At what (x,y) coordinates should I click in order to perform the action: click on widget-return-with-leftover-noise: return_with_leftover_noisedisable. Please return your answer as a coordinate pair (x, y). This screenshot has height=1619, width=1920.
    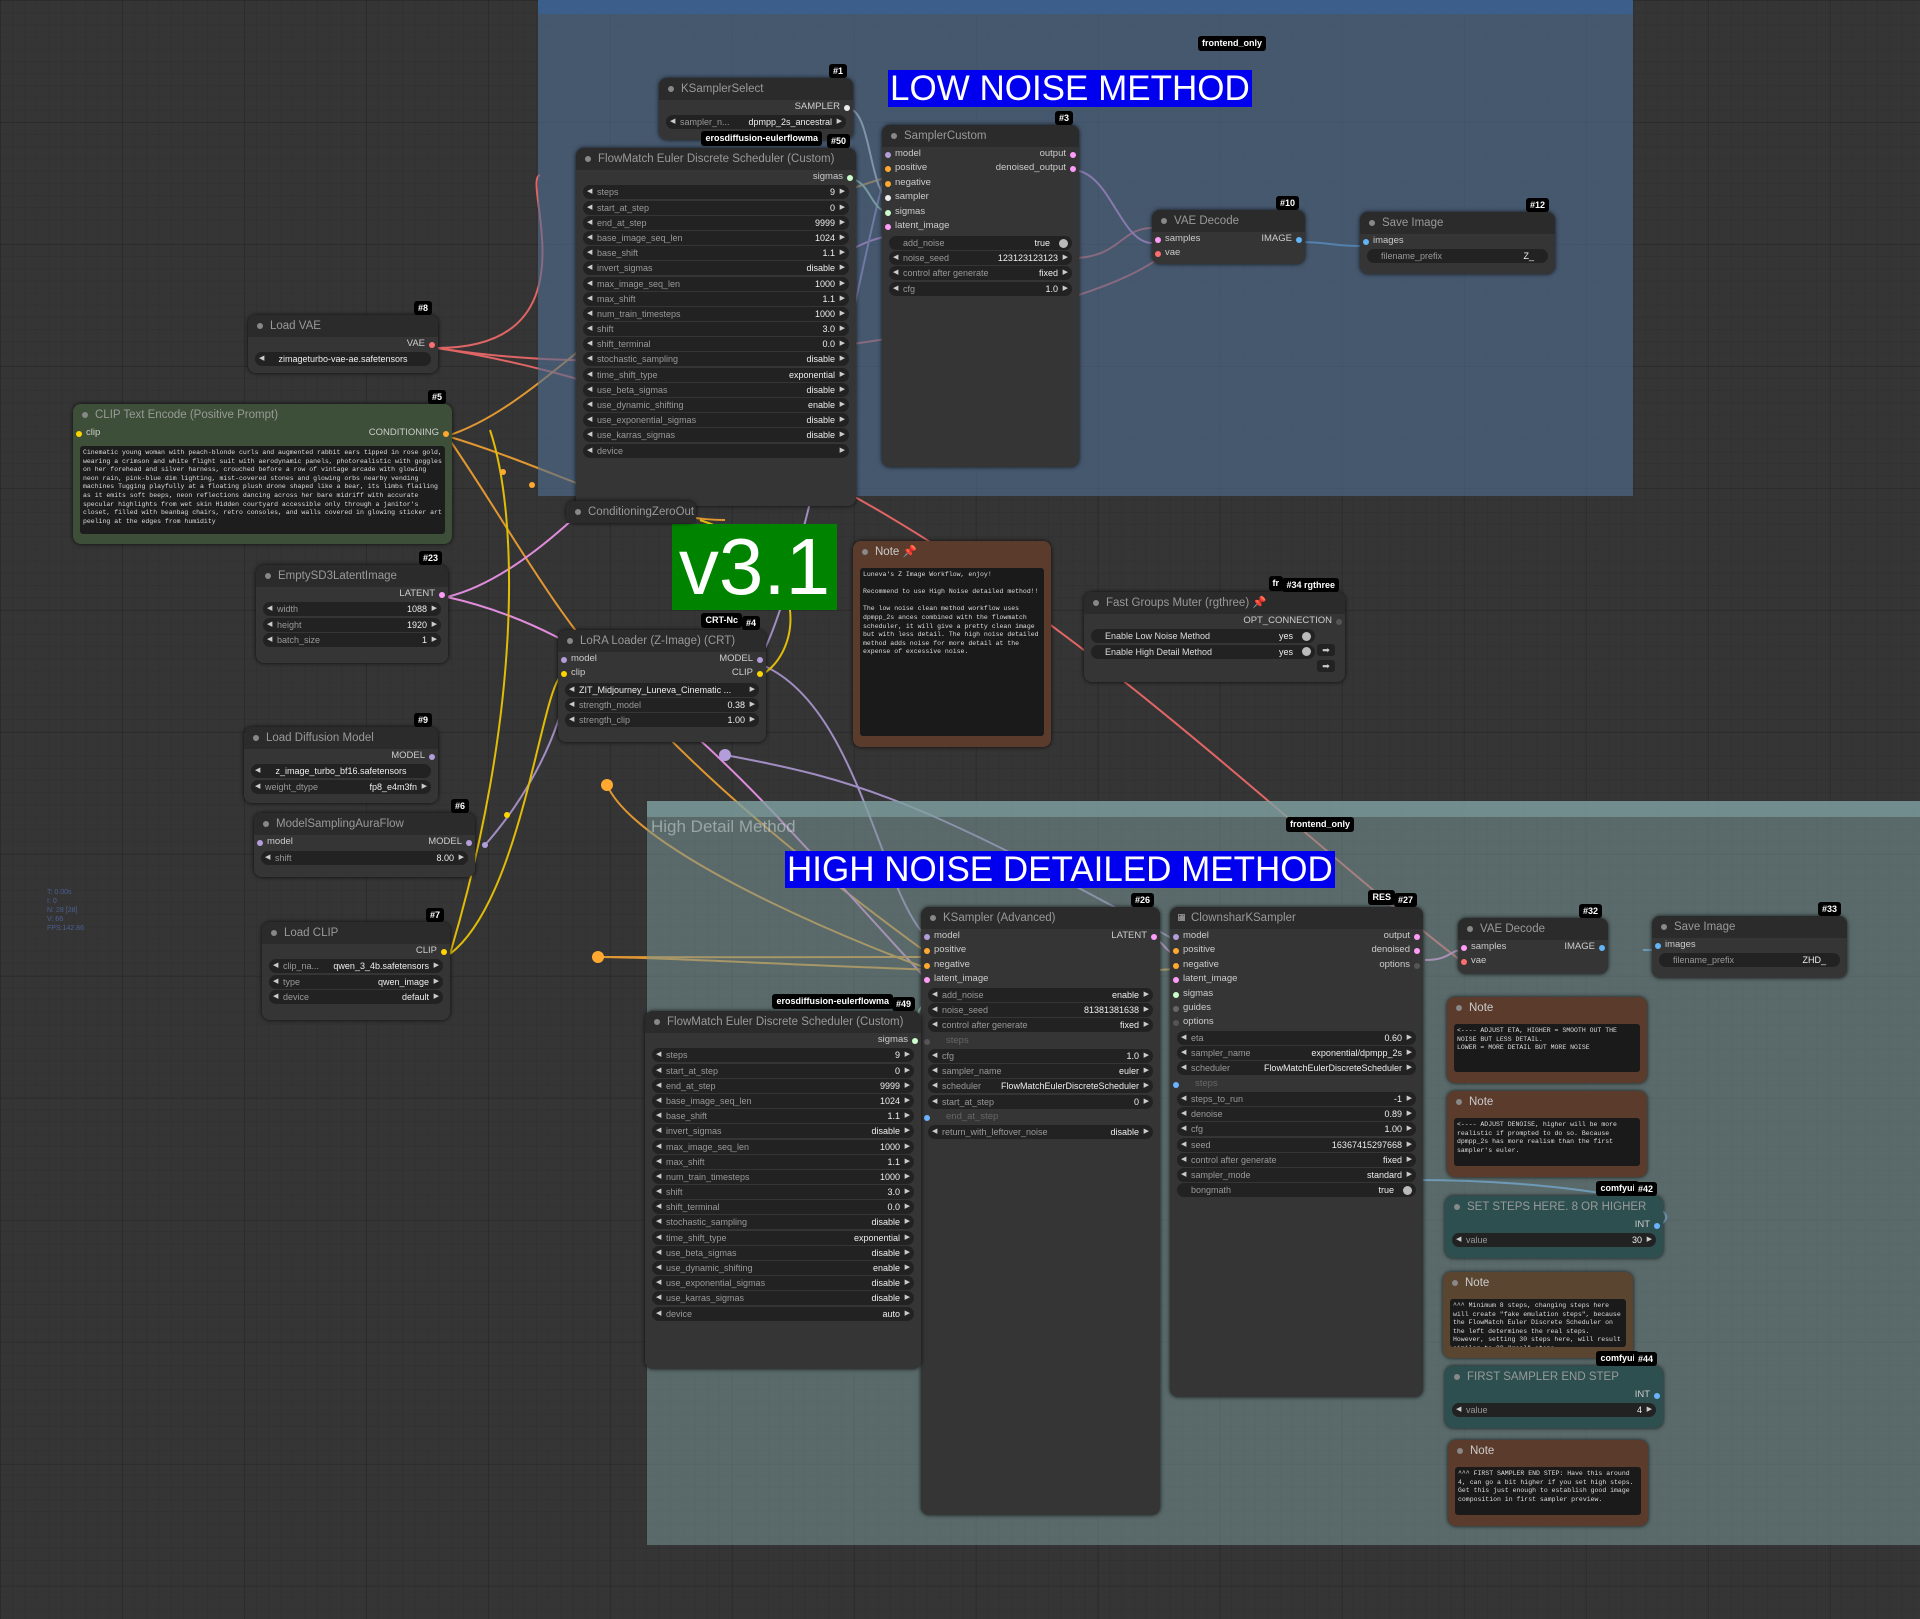
    Looking at the image, I should click on (1040, 1132).